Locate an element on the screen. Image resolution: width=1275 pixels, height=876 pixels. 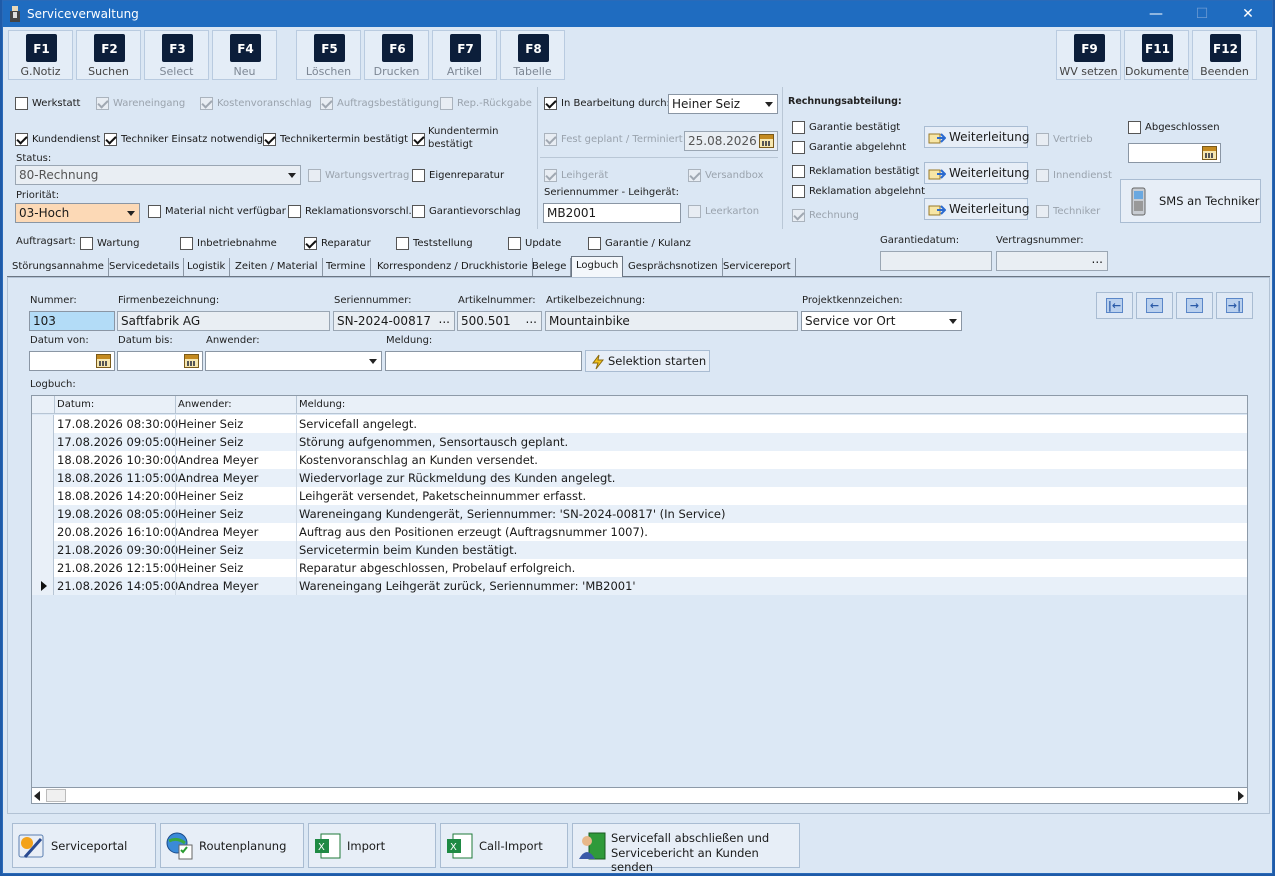
projekt-select: Service vor Ort is located at coordinates (881, 321).